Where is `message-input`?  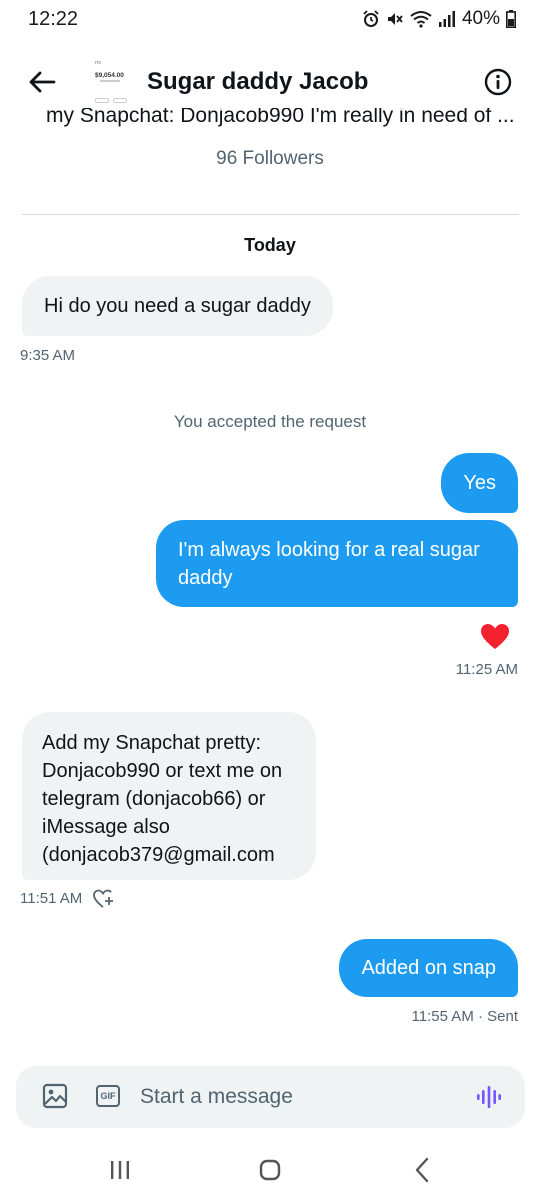
message-input is located at coordinates (300, 1097).